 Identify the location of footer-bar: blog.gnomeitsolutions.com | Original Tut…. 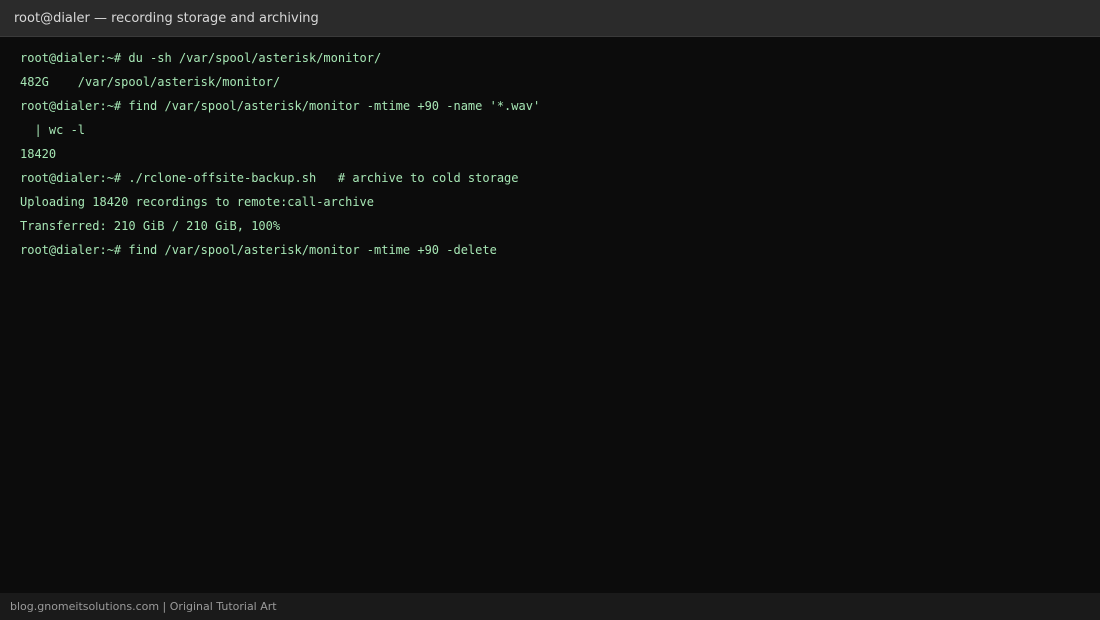
(550, 606).